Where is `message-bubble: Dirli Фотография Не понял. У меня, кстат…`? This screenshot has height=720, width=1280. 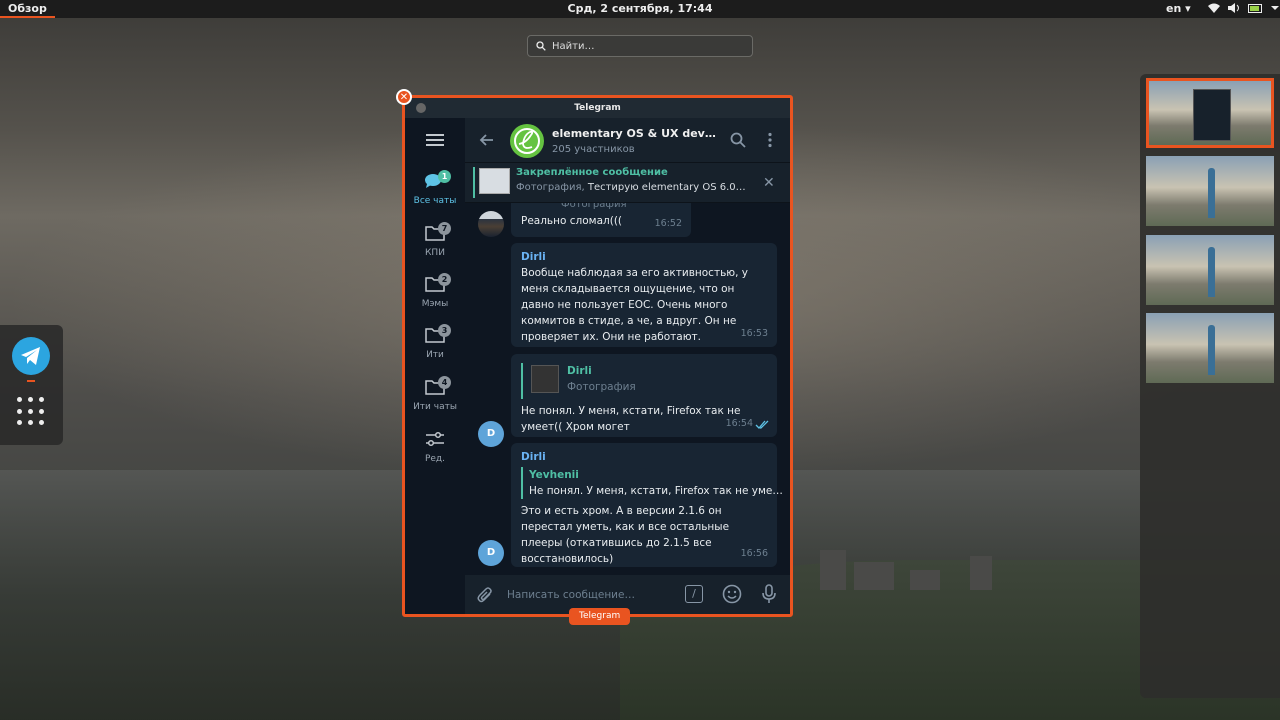
message-bubble: Dirli Фотография Не понял. У меня, кстат… is located at coordinates (644, 395).